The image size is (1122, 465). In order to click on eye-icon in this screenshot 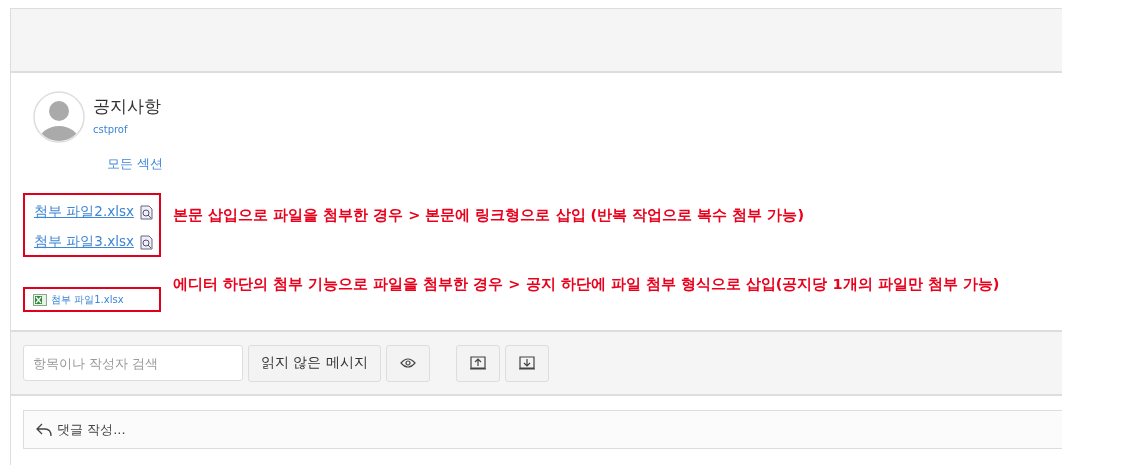, I will do `click(407, 363)`.